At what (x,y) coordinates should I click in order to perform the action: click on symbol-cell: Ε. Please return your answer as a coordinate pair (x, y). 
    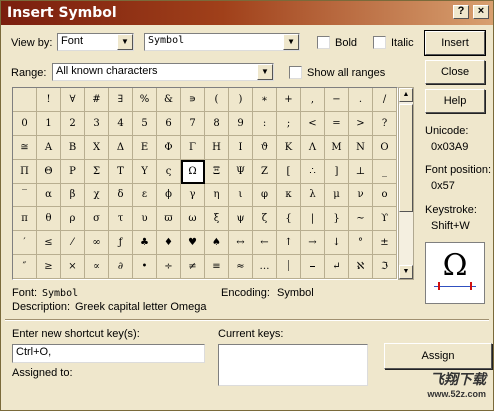
    Looking at the image, I should click on (145, 147).